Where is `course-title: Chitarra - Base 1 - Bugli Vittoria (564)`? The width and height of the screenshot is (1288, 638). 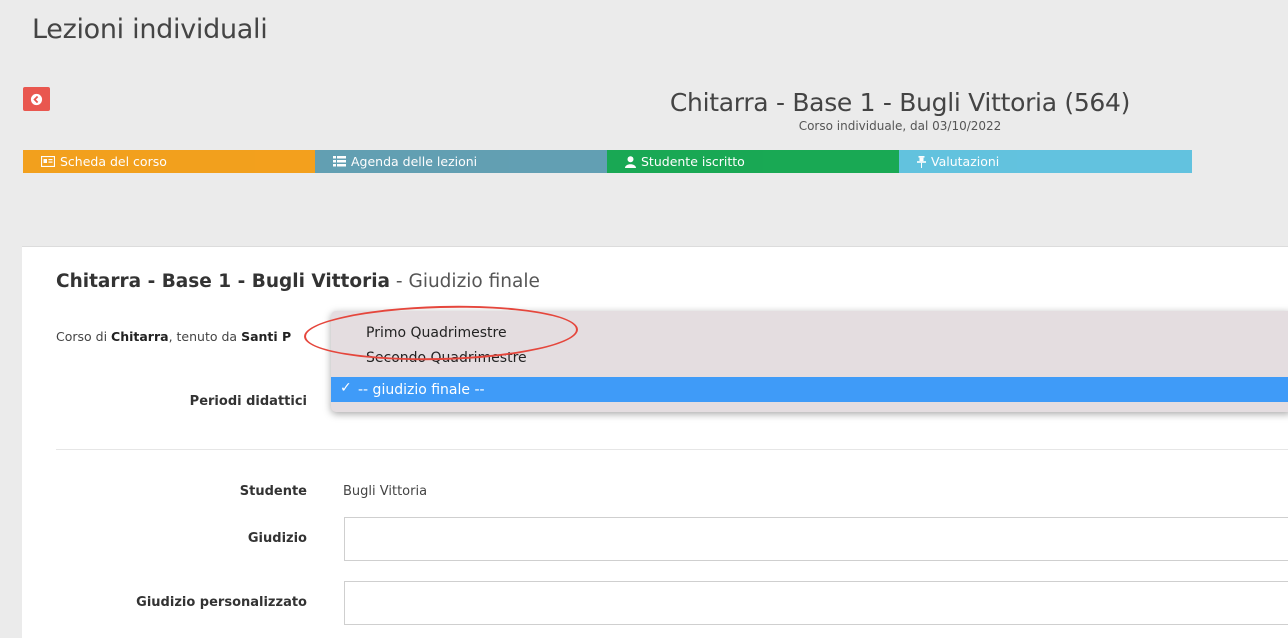
course-title: Chitarra - Base 1 - Bugli Vittoria (564) is located at coordinates (900, 102).